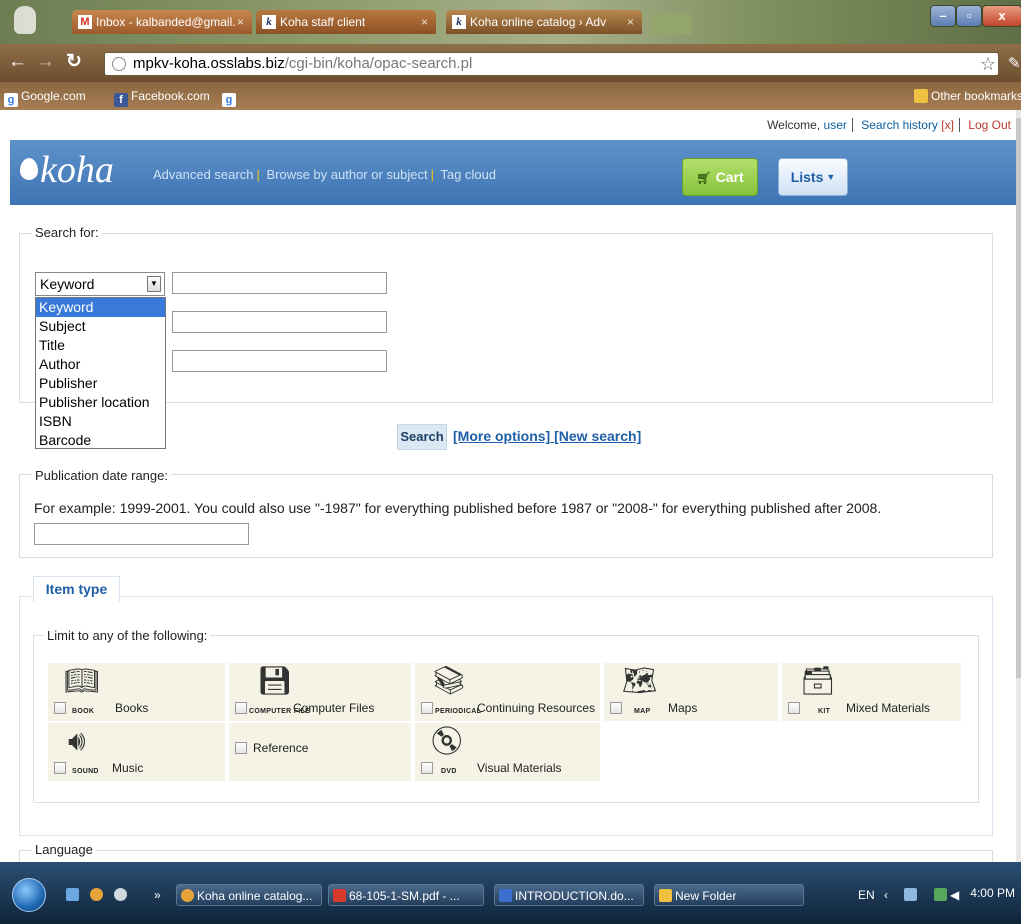  What do you see at coordinates (203, 174) in the screenshot?
I see `advanced-search-link: Advanced search` at bounding box center [203, 174].